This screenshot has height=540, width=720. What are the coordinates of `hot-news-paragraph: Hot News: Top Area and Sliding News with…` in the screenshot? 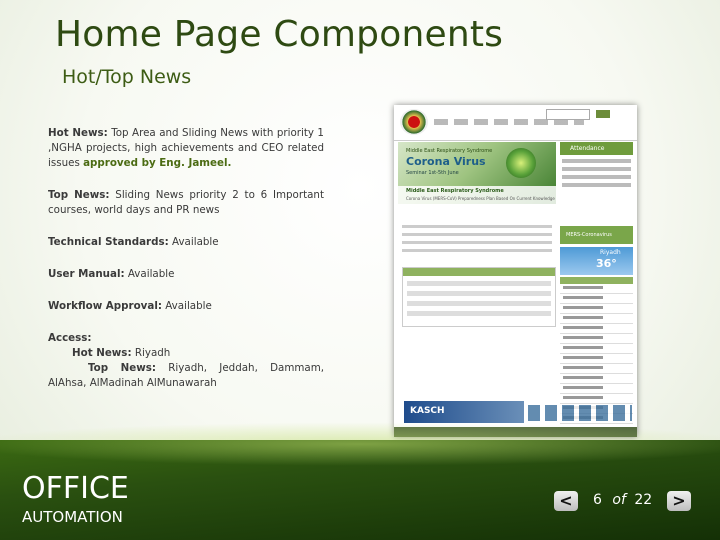 It's located at (186, 148).